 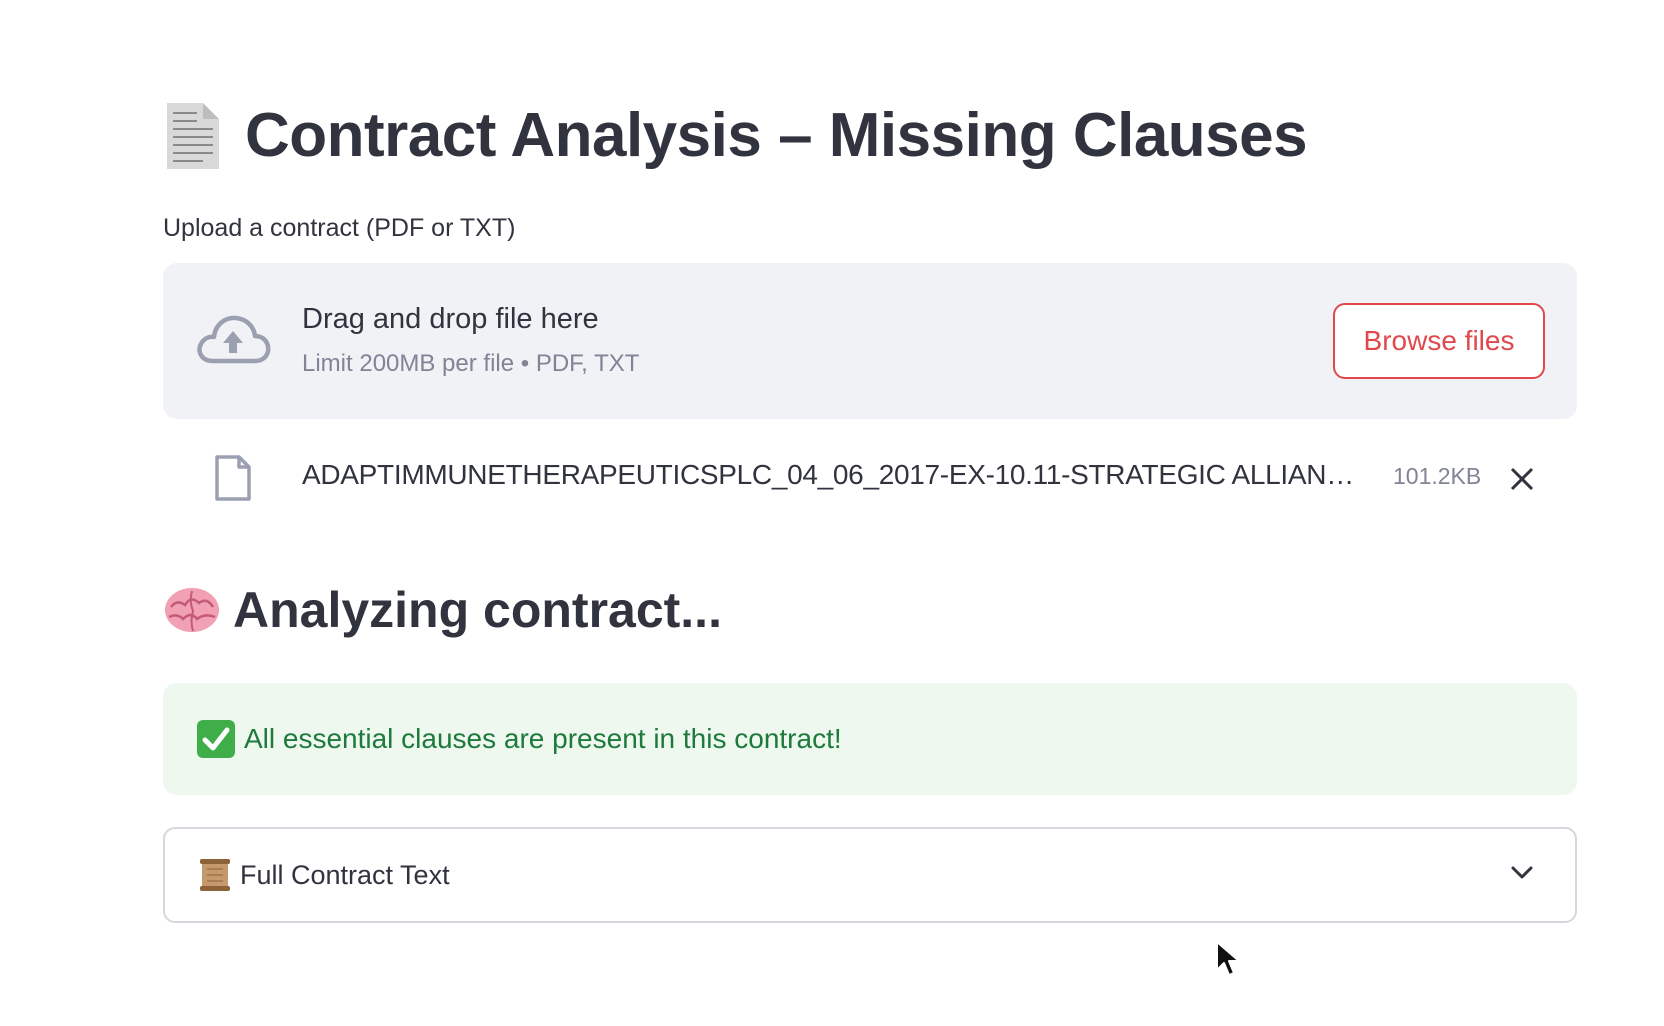 What do you see at coordinates (870, 875) in the screenshot?
I see `full-contract-expander: Full Contract Text` at bounding box center [870, 875].